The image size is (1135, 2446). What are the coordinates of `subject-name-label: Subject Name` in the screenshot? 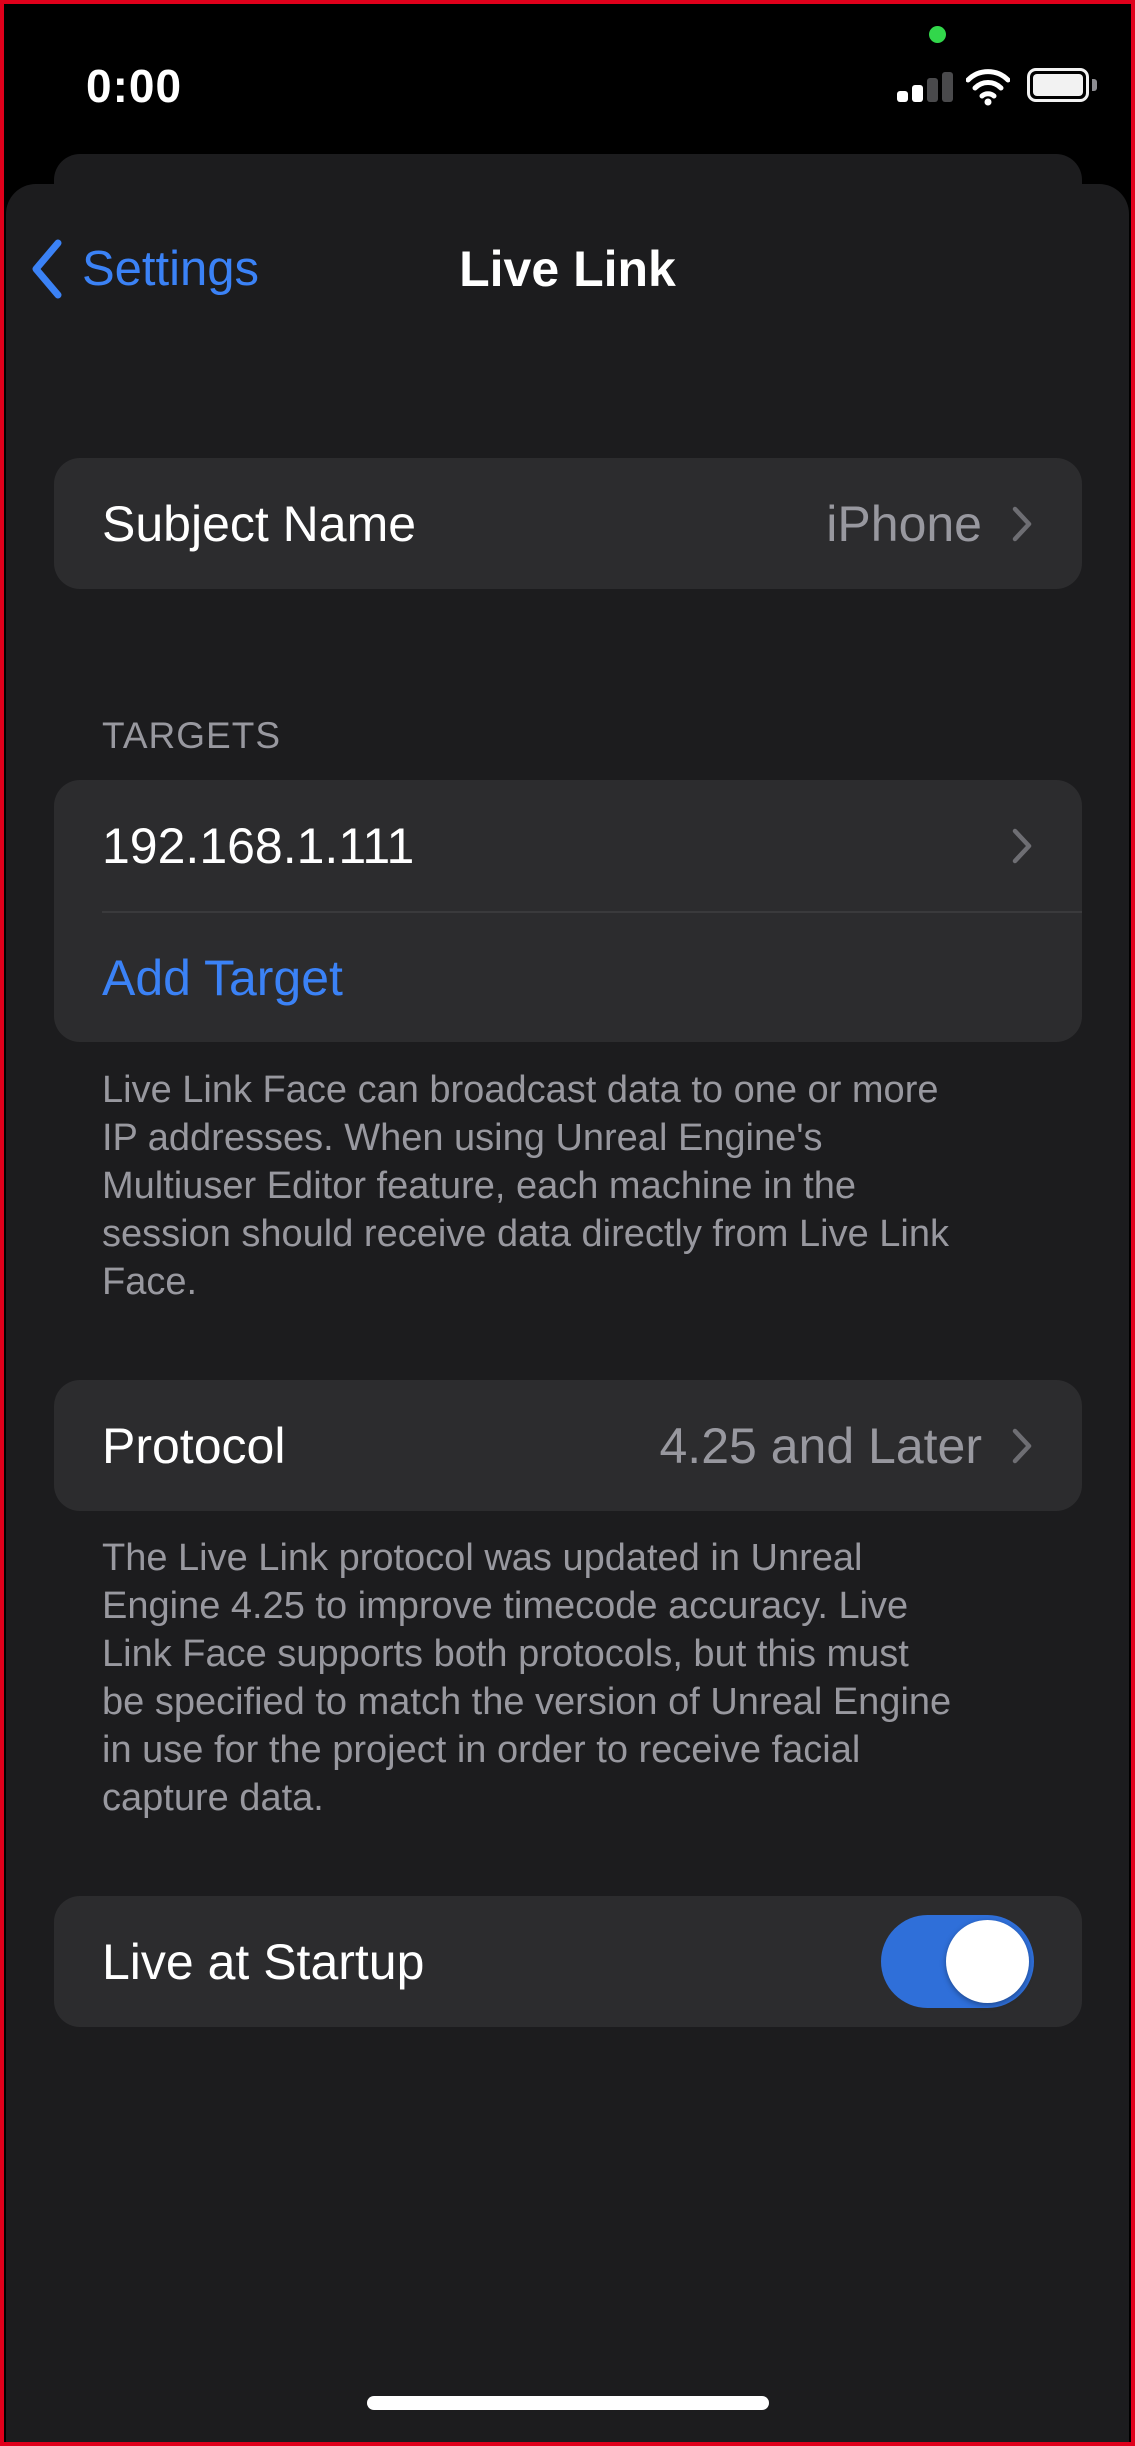 It's located at (259, 523).